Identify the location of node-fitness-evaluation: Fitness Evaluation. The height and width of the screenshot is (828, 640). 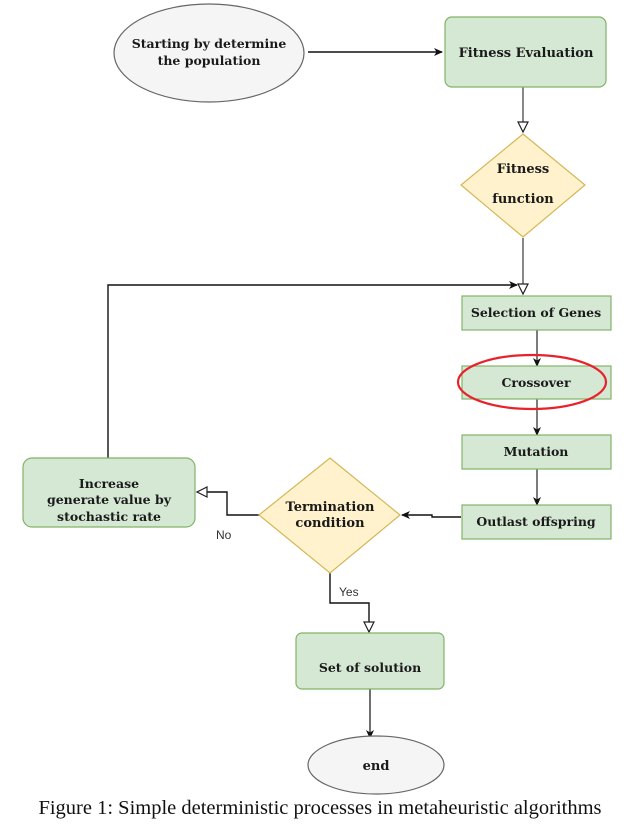
(525, 52).